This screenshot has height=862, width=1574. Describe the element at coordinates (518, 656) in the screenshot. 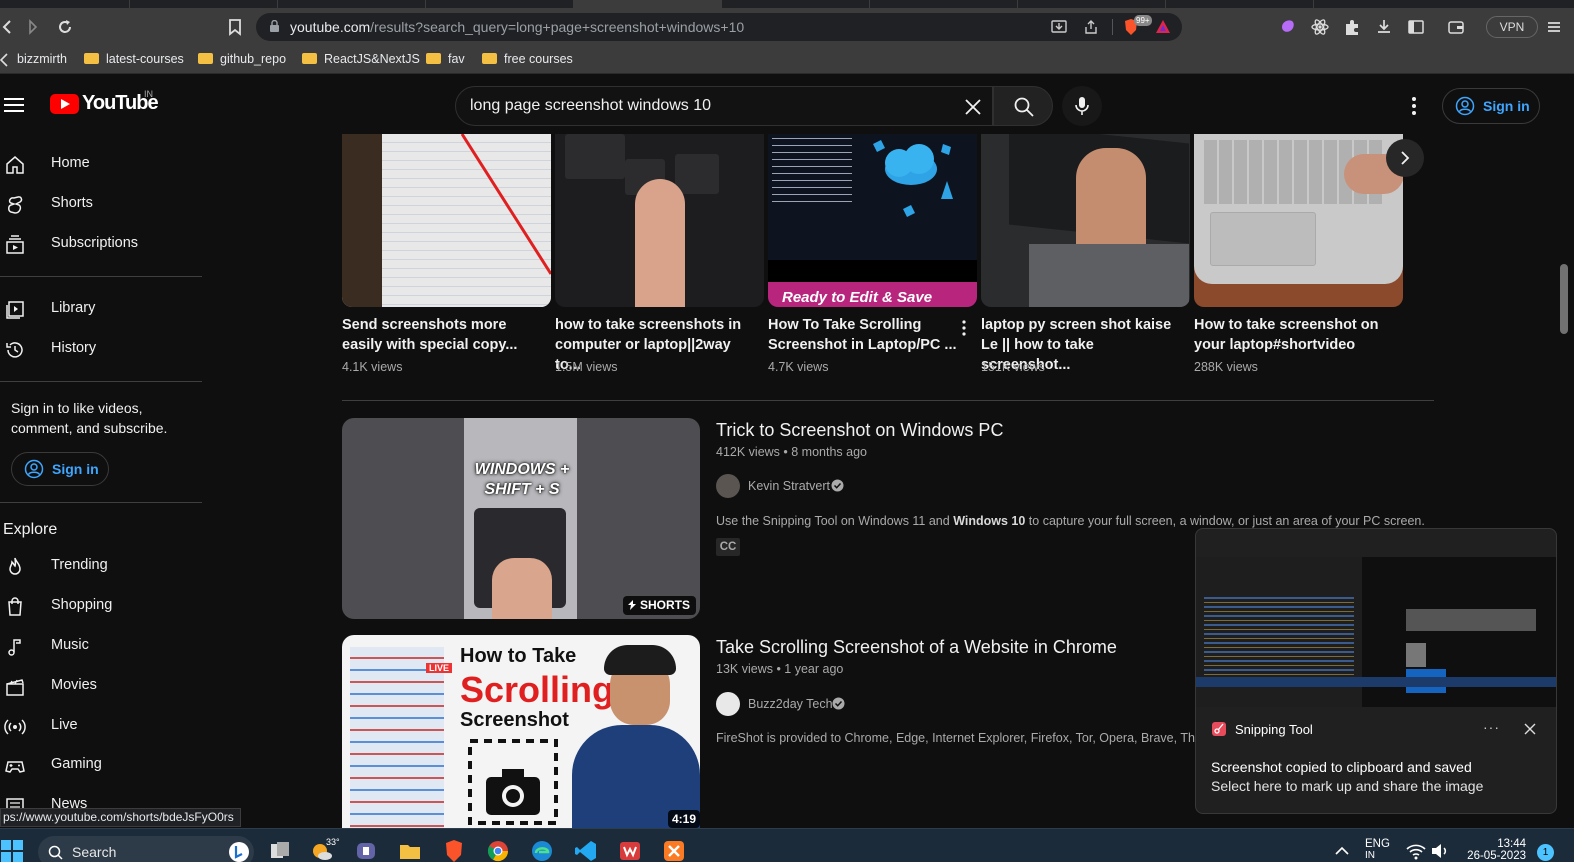

I see `thumbnail-text-line1: How to Take` at that location.